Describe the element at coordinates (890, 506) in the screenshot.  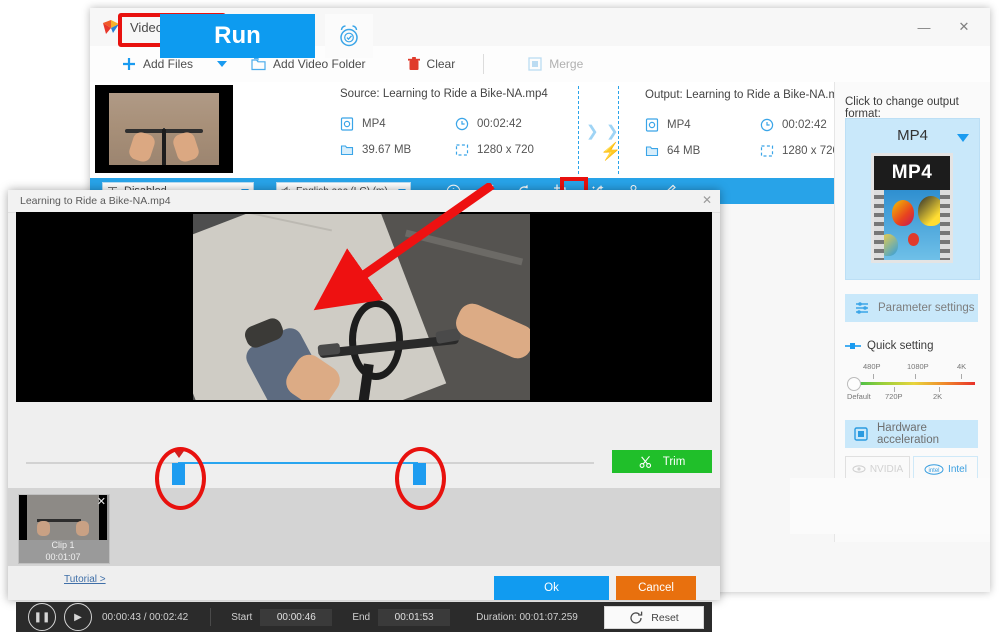
I see `run-bar` at that location.